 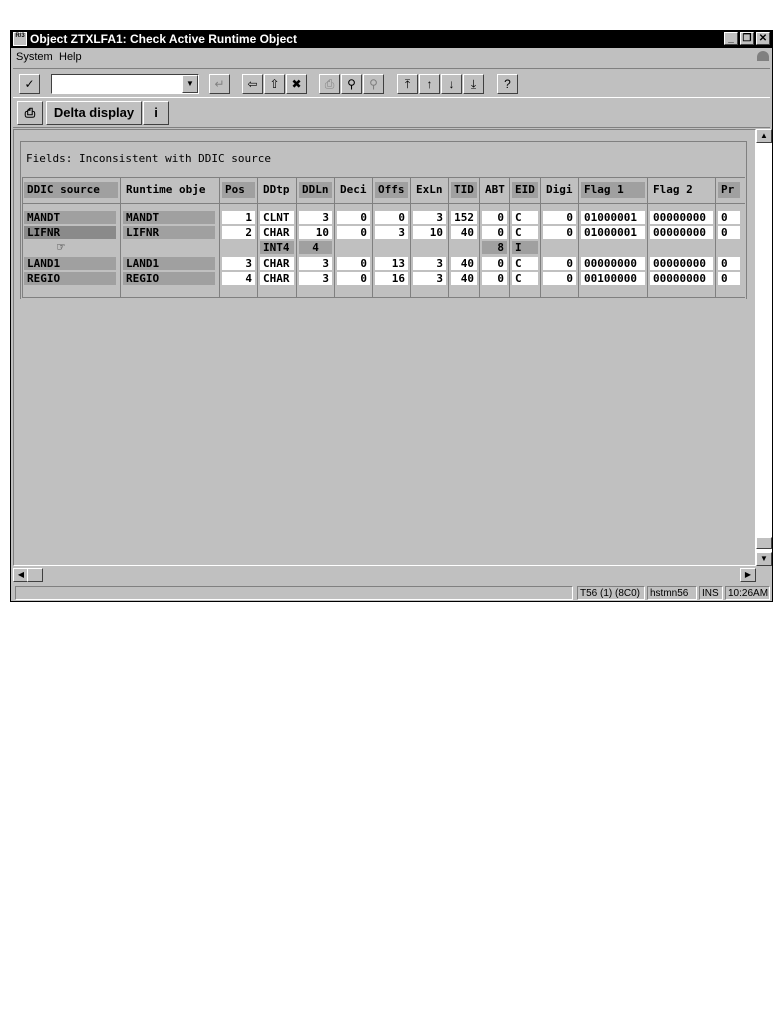 What do you see at coordinates (296, 84) in the screenshot?
I see `cancel-icon: ✖` at bounding box center [296, 84].